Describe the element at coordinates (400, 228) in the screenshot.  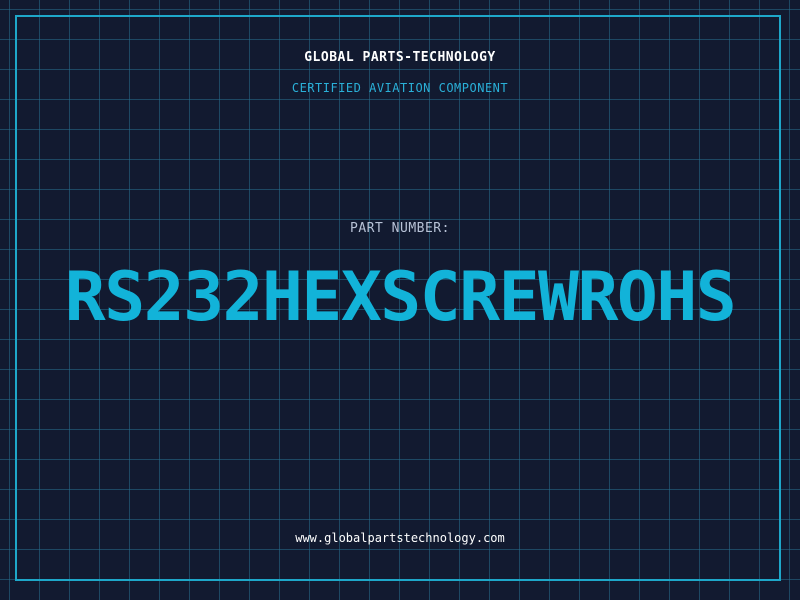
I see `part-number-label: PART NUMBER:` at that location.